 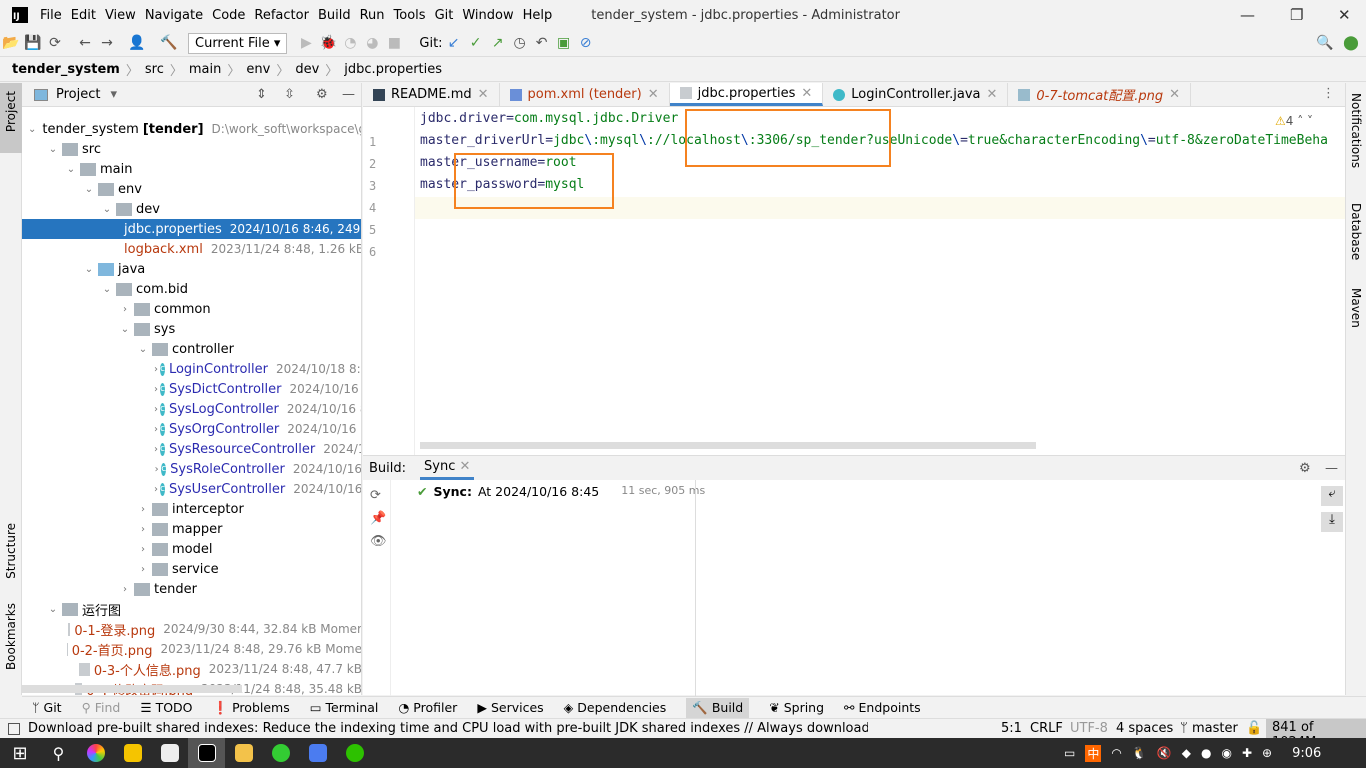 I want to click on tree-item: ⌄ main, so click(x=191, y=169).